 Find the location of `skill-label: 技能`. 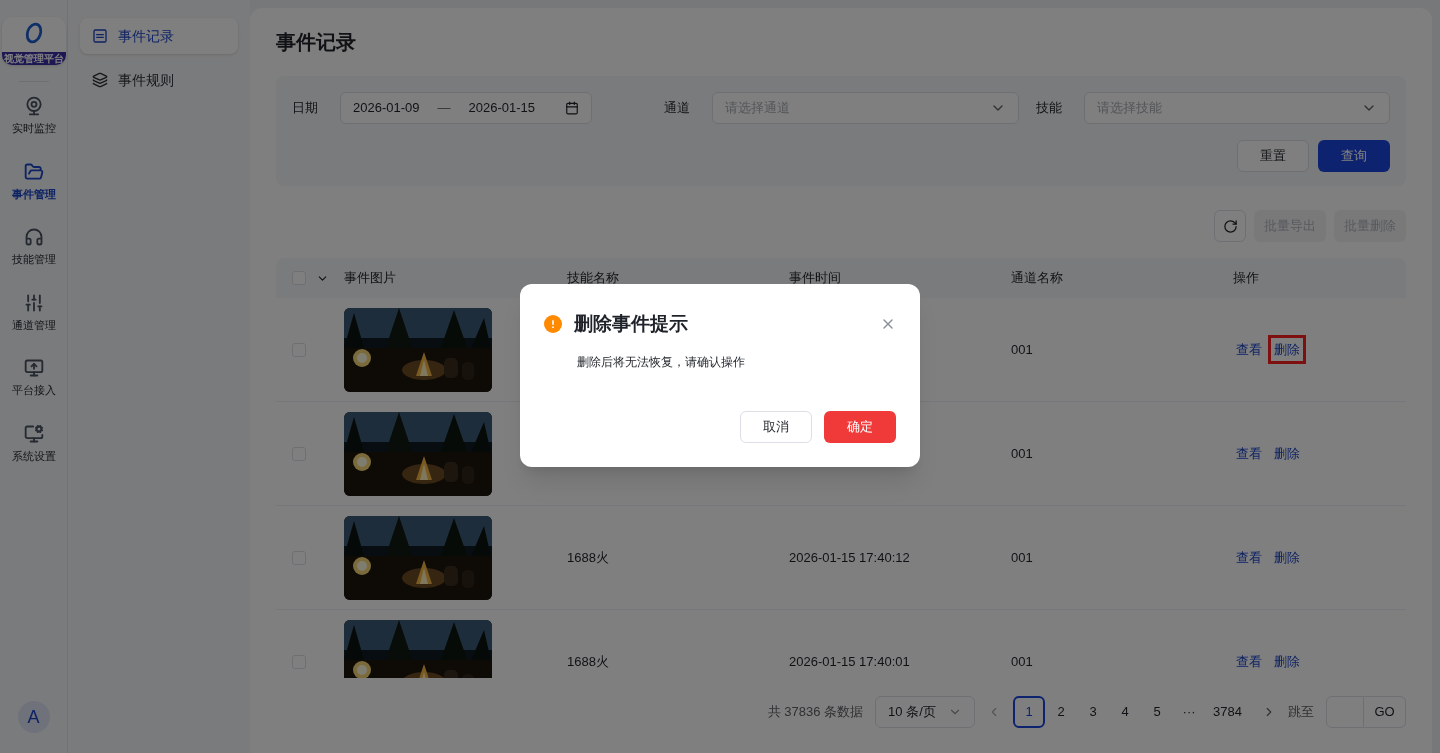

skill-label: 技能 is located at coordinates (1049, 108).